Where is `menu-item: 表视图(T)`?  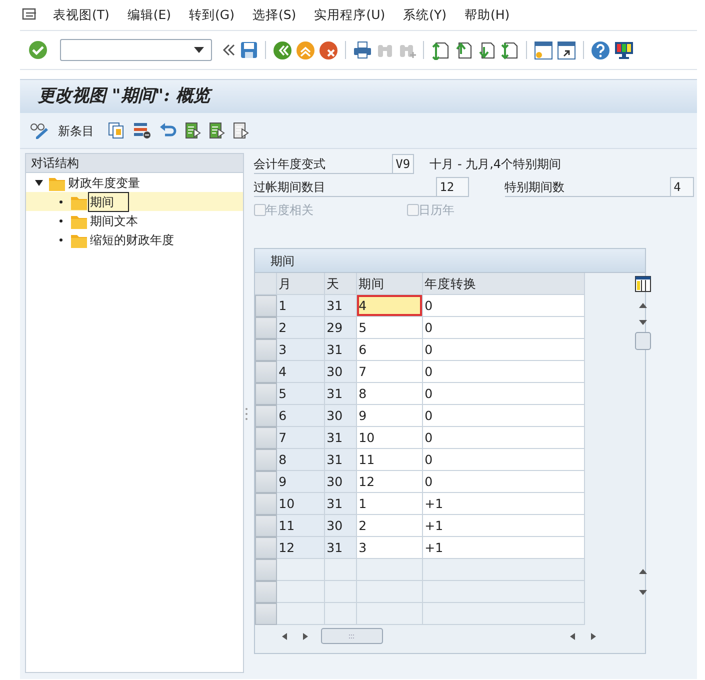 menu-item: 表视图(T) is located at coordinates (81, 15).